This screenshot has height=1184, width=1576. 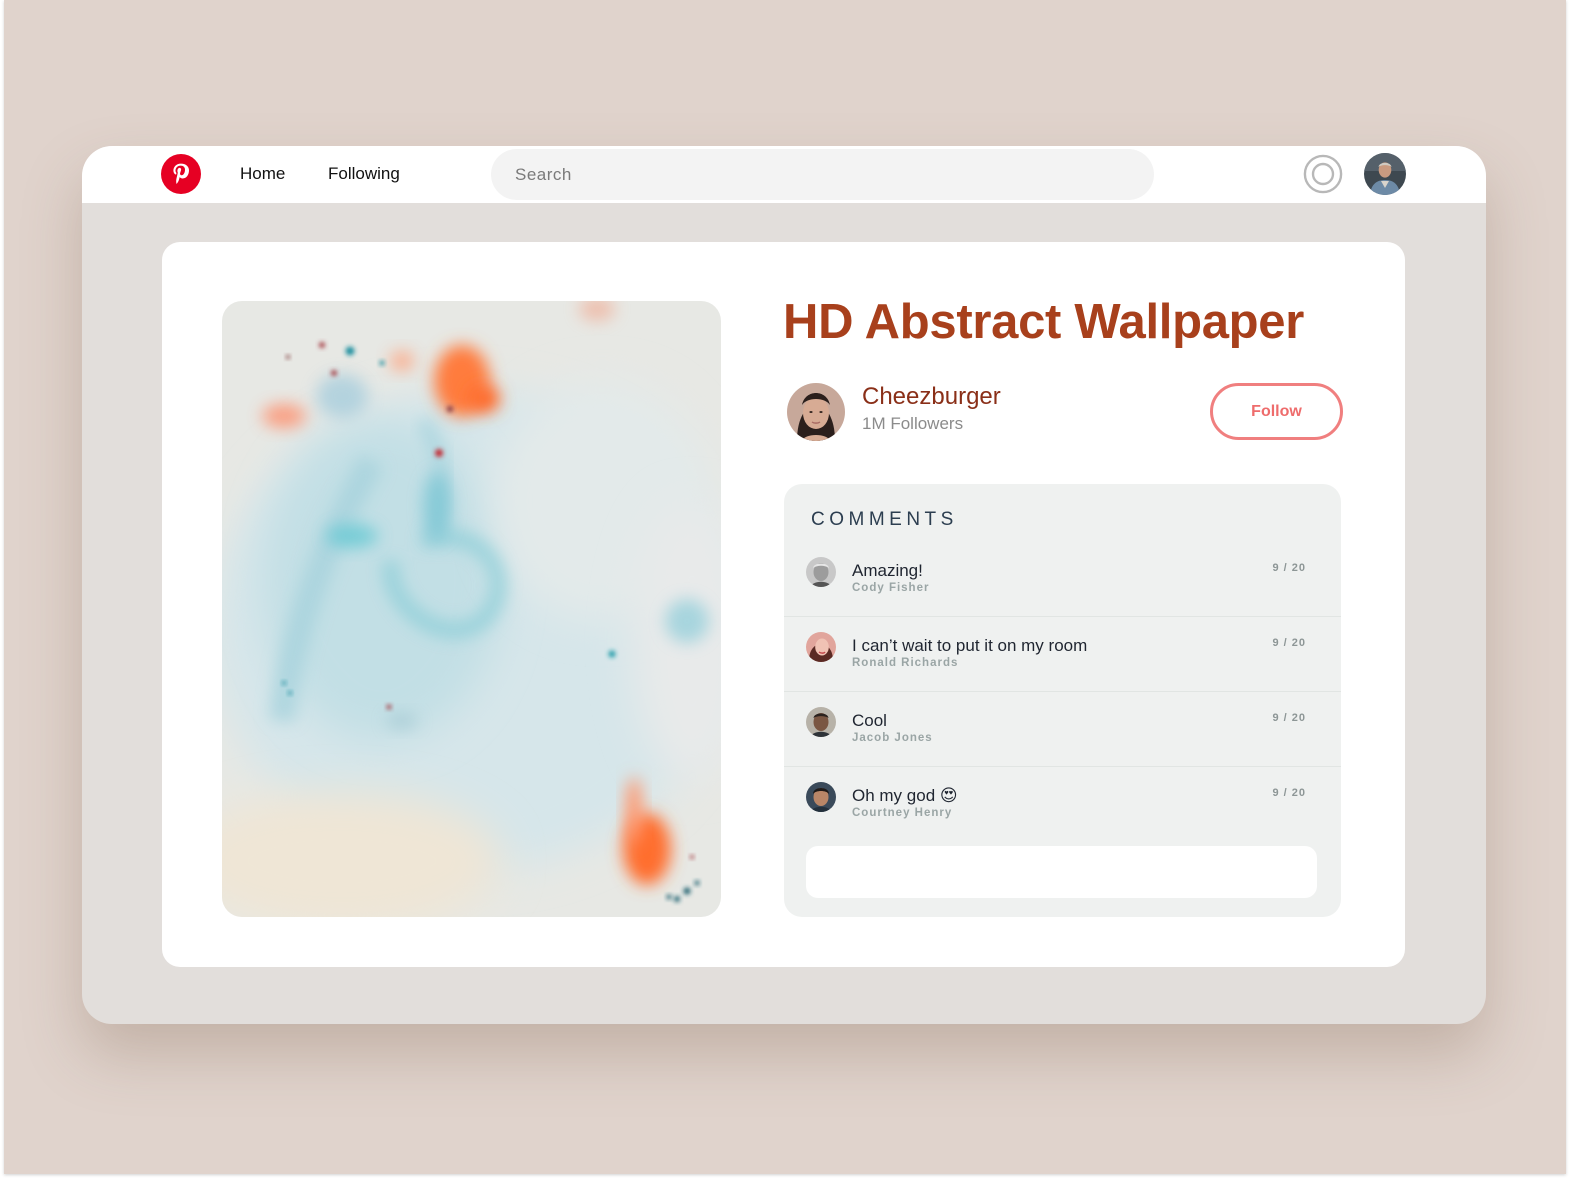 What do you see at coordinates (181, 174) in the screenshot?
I see `pinterest-logo-icon` at bounding box center [181, 174].